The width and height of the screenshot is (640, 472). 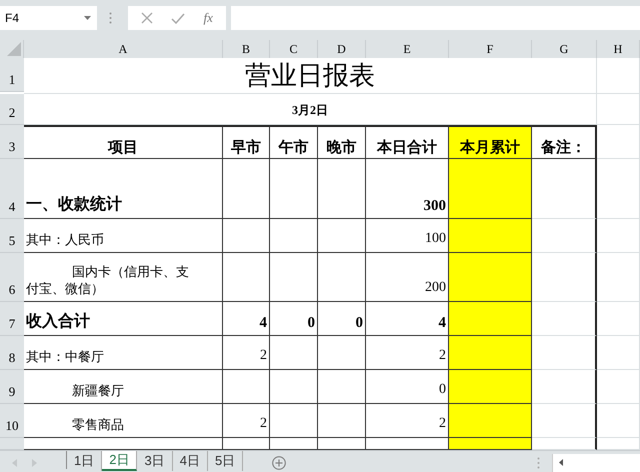 What do you see at coordinates (596, 463) in the screenshot?
I see `horizontal-scrollbar` at bounding box center [596, 463].